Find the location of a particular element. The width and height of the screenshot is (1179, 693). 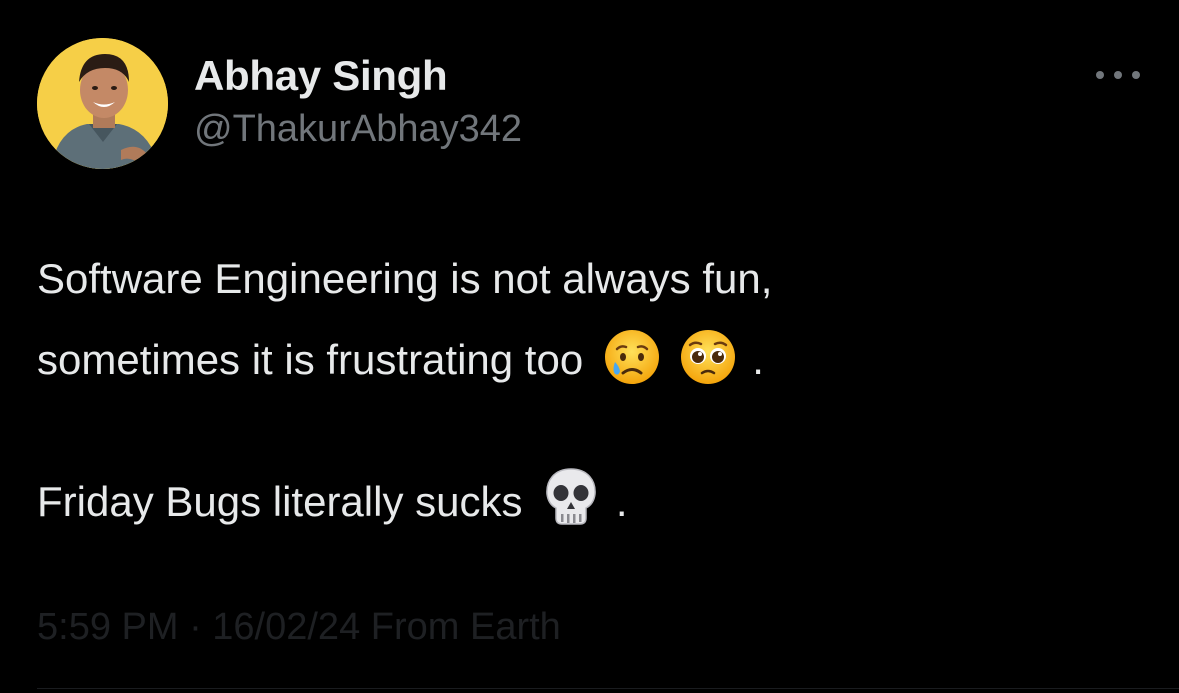

profile-photo-icon is located at coordinates (102, 103).